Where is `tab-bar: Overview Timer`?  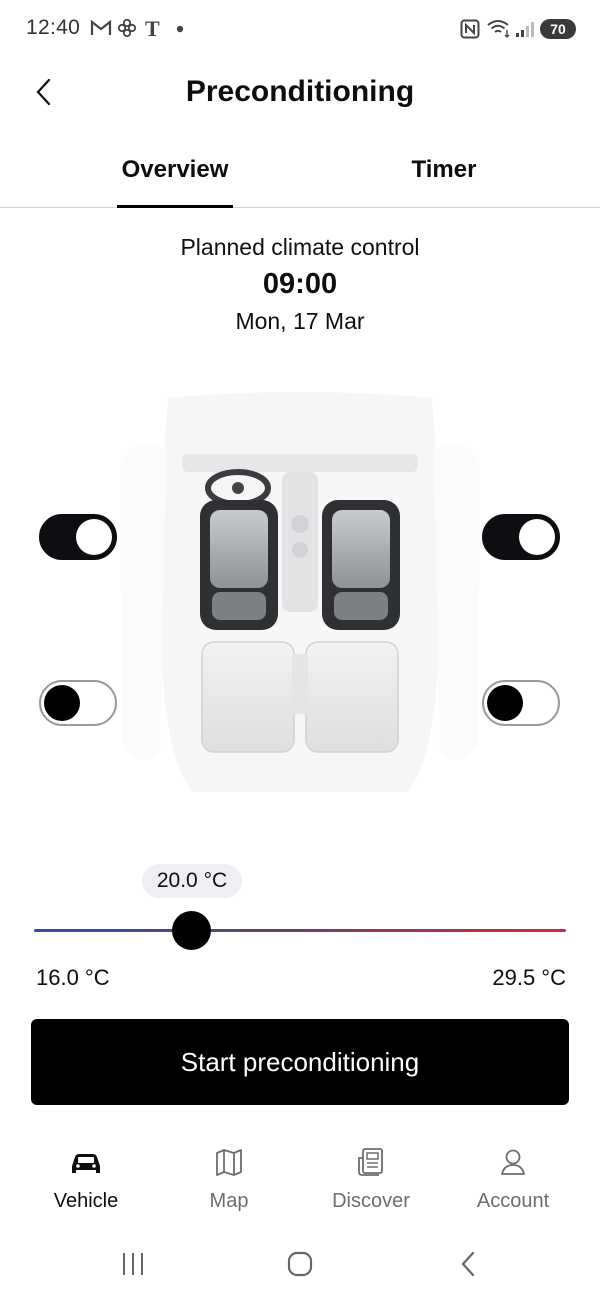
tab-bar: Overview Timer is located at coordinates (300, 179).